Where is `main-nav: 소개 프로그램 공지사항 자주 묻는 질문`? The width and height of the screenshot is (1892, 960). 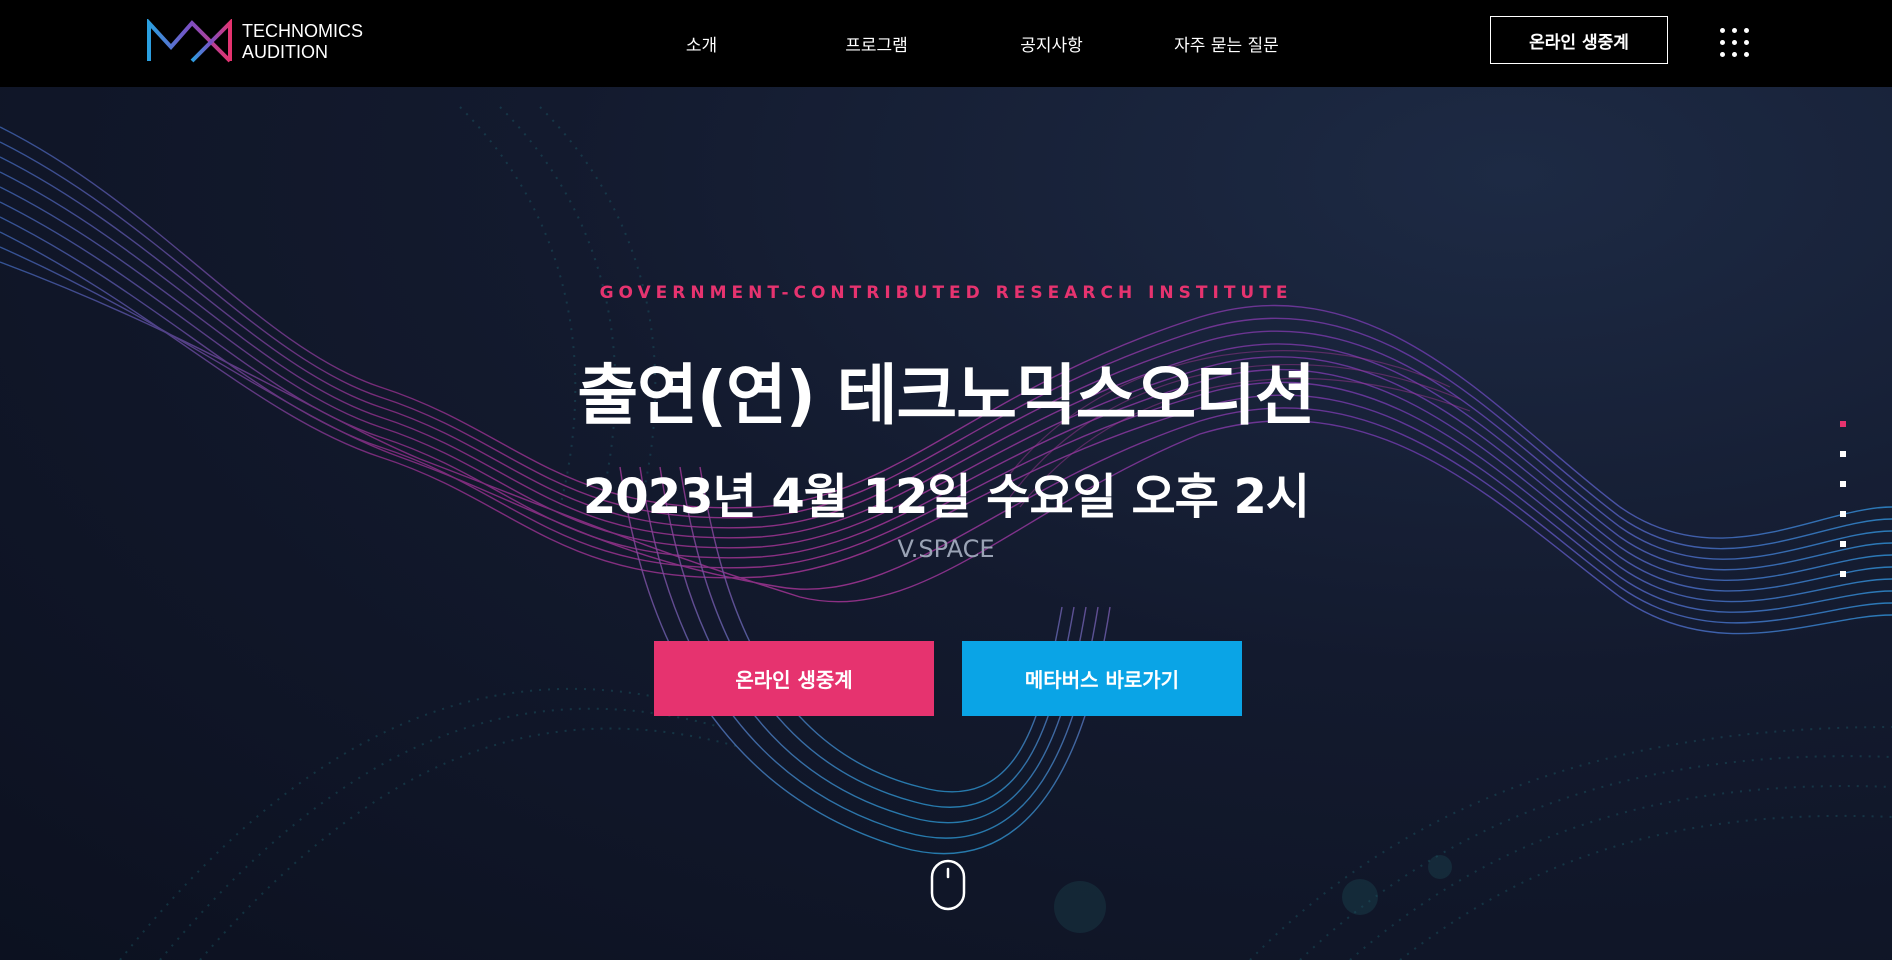 main-nav: 소개 프로그램 공지사항 자주 묻는 질문 is located at coordinates (964, 43).